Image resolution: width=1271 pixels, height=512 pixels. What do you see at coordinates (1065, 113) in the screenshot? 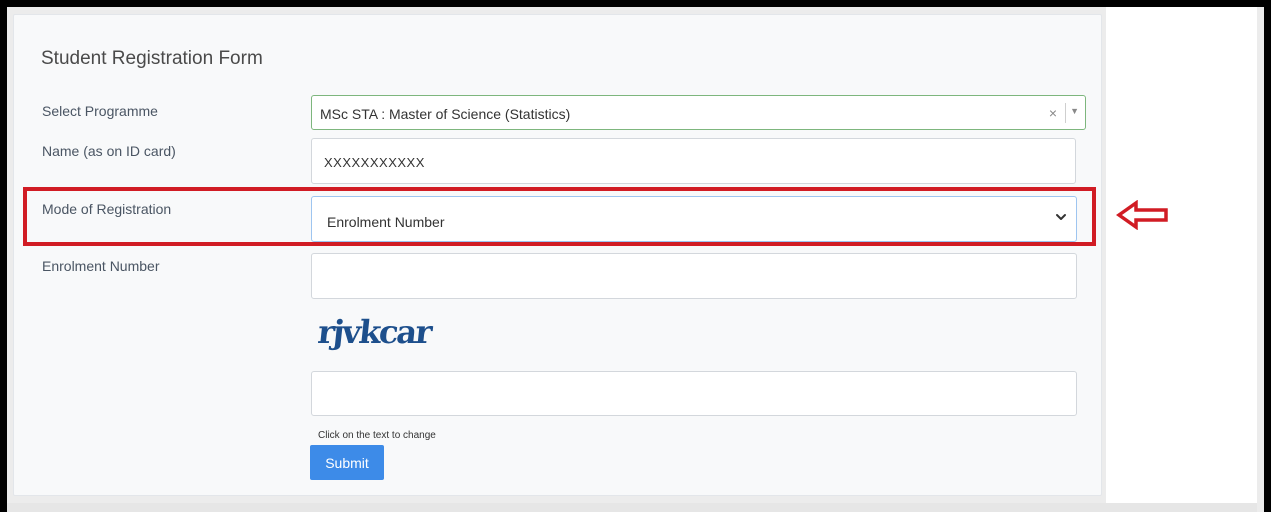
I see `select-separator` at bounding box center [1065, 113].